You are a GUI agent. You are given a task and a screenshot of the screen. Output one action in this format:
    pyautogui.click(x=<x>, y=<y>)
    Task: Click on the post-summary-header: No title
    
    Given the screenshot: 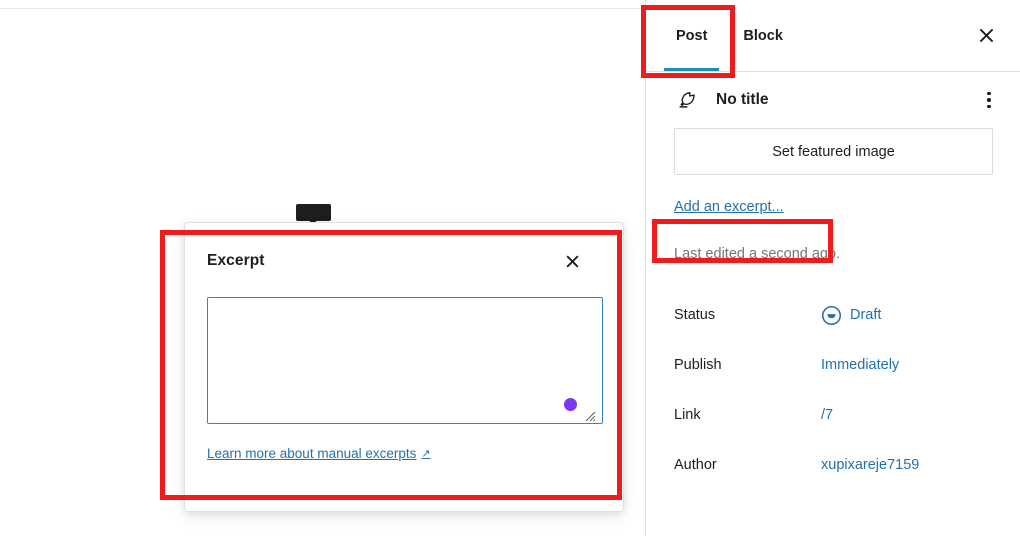 What is the action you would take?
    pyautogui.click(x=833, y=100)
    